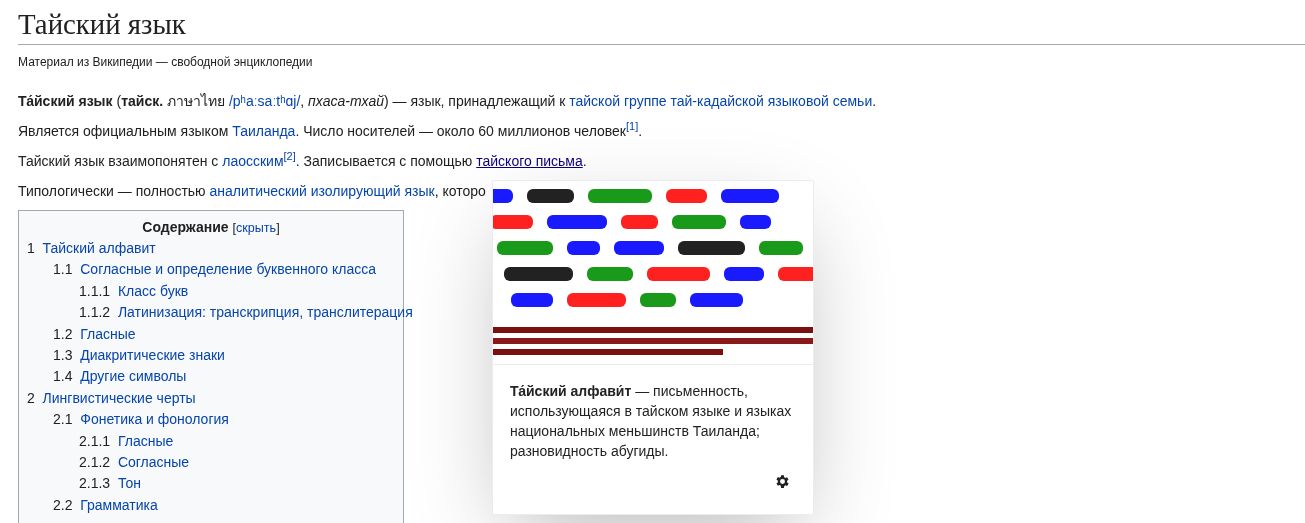  What do you see at coordinates (322, 191) in the screenshot?
I see `link: аналитический изолирующий язык` at bounding box center [322, 191].